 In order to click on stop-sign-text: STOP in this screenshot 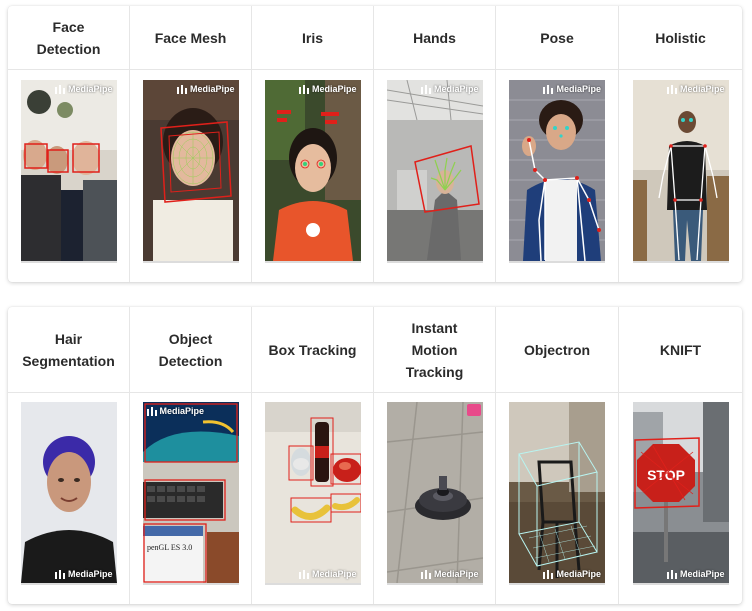, I will do `click(666, 475)`.